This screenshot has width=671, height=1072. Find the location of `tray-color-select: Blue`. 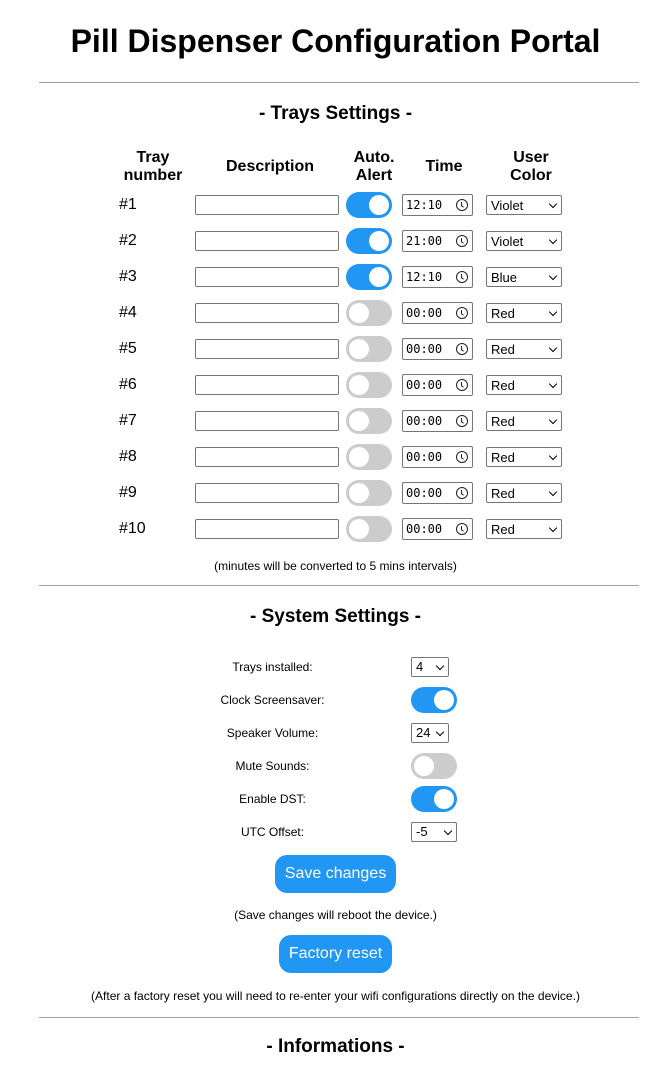

tray-color-select: Blue is located at coordinates (524, 277).